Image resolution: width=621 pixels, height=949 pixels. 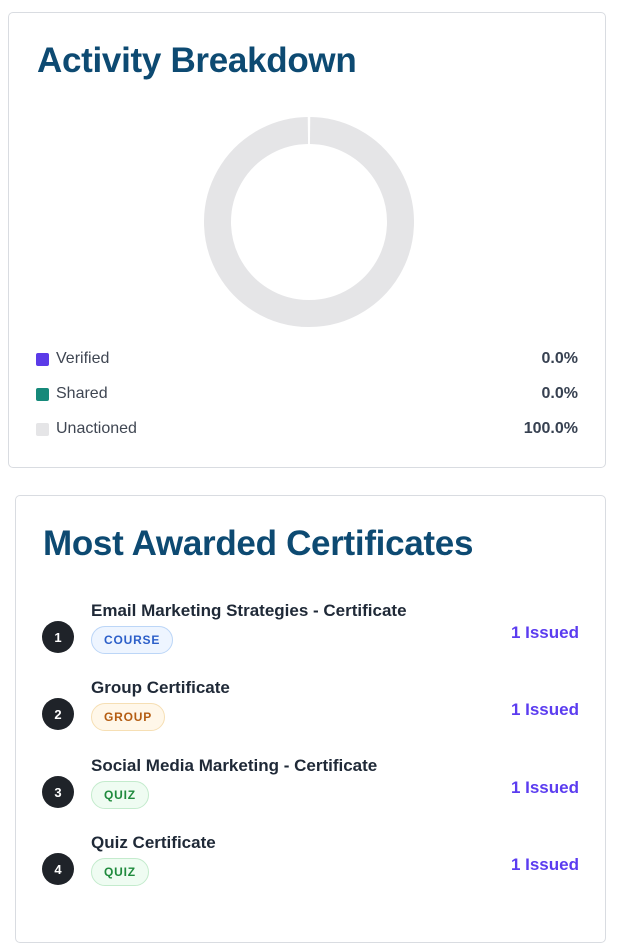 What do you see at coordinates (307, 359) in the screenshot?
I see `legend-row-verified: Verified 0.0%` at bounding box center [307, 359].